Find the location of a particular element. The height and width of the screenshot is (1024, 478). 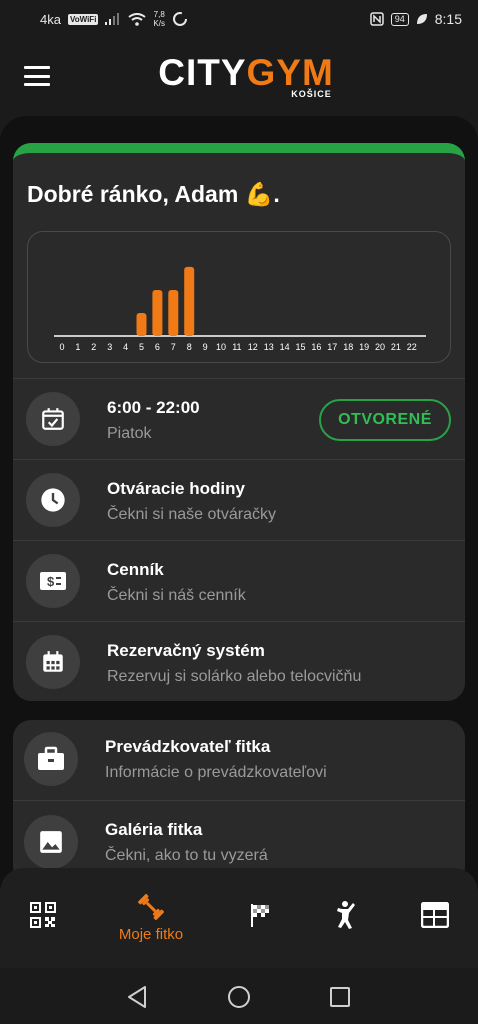

vowifi-badge: VoWiFi is located at coordinates (83, 19).